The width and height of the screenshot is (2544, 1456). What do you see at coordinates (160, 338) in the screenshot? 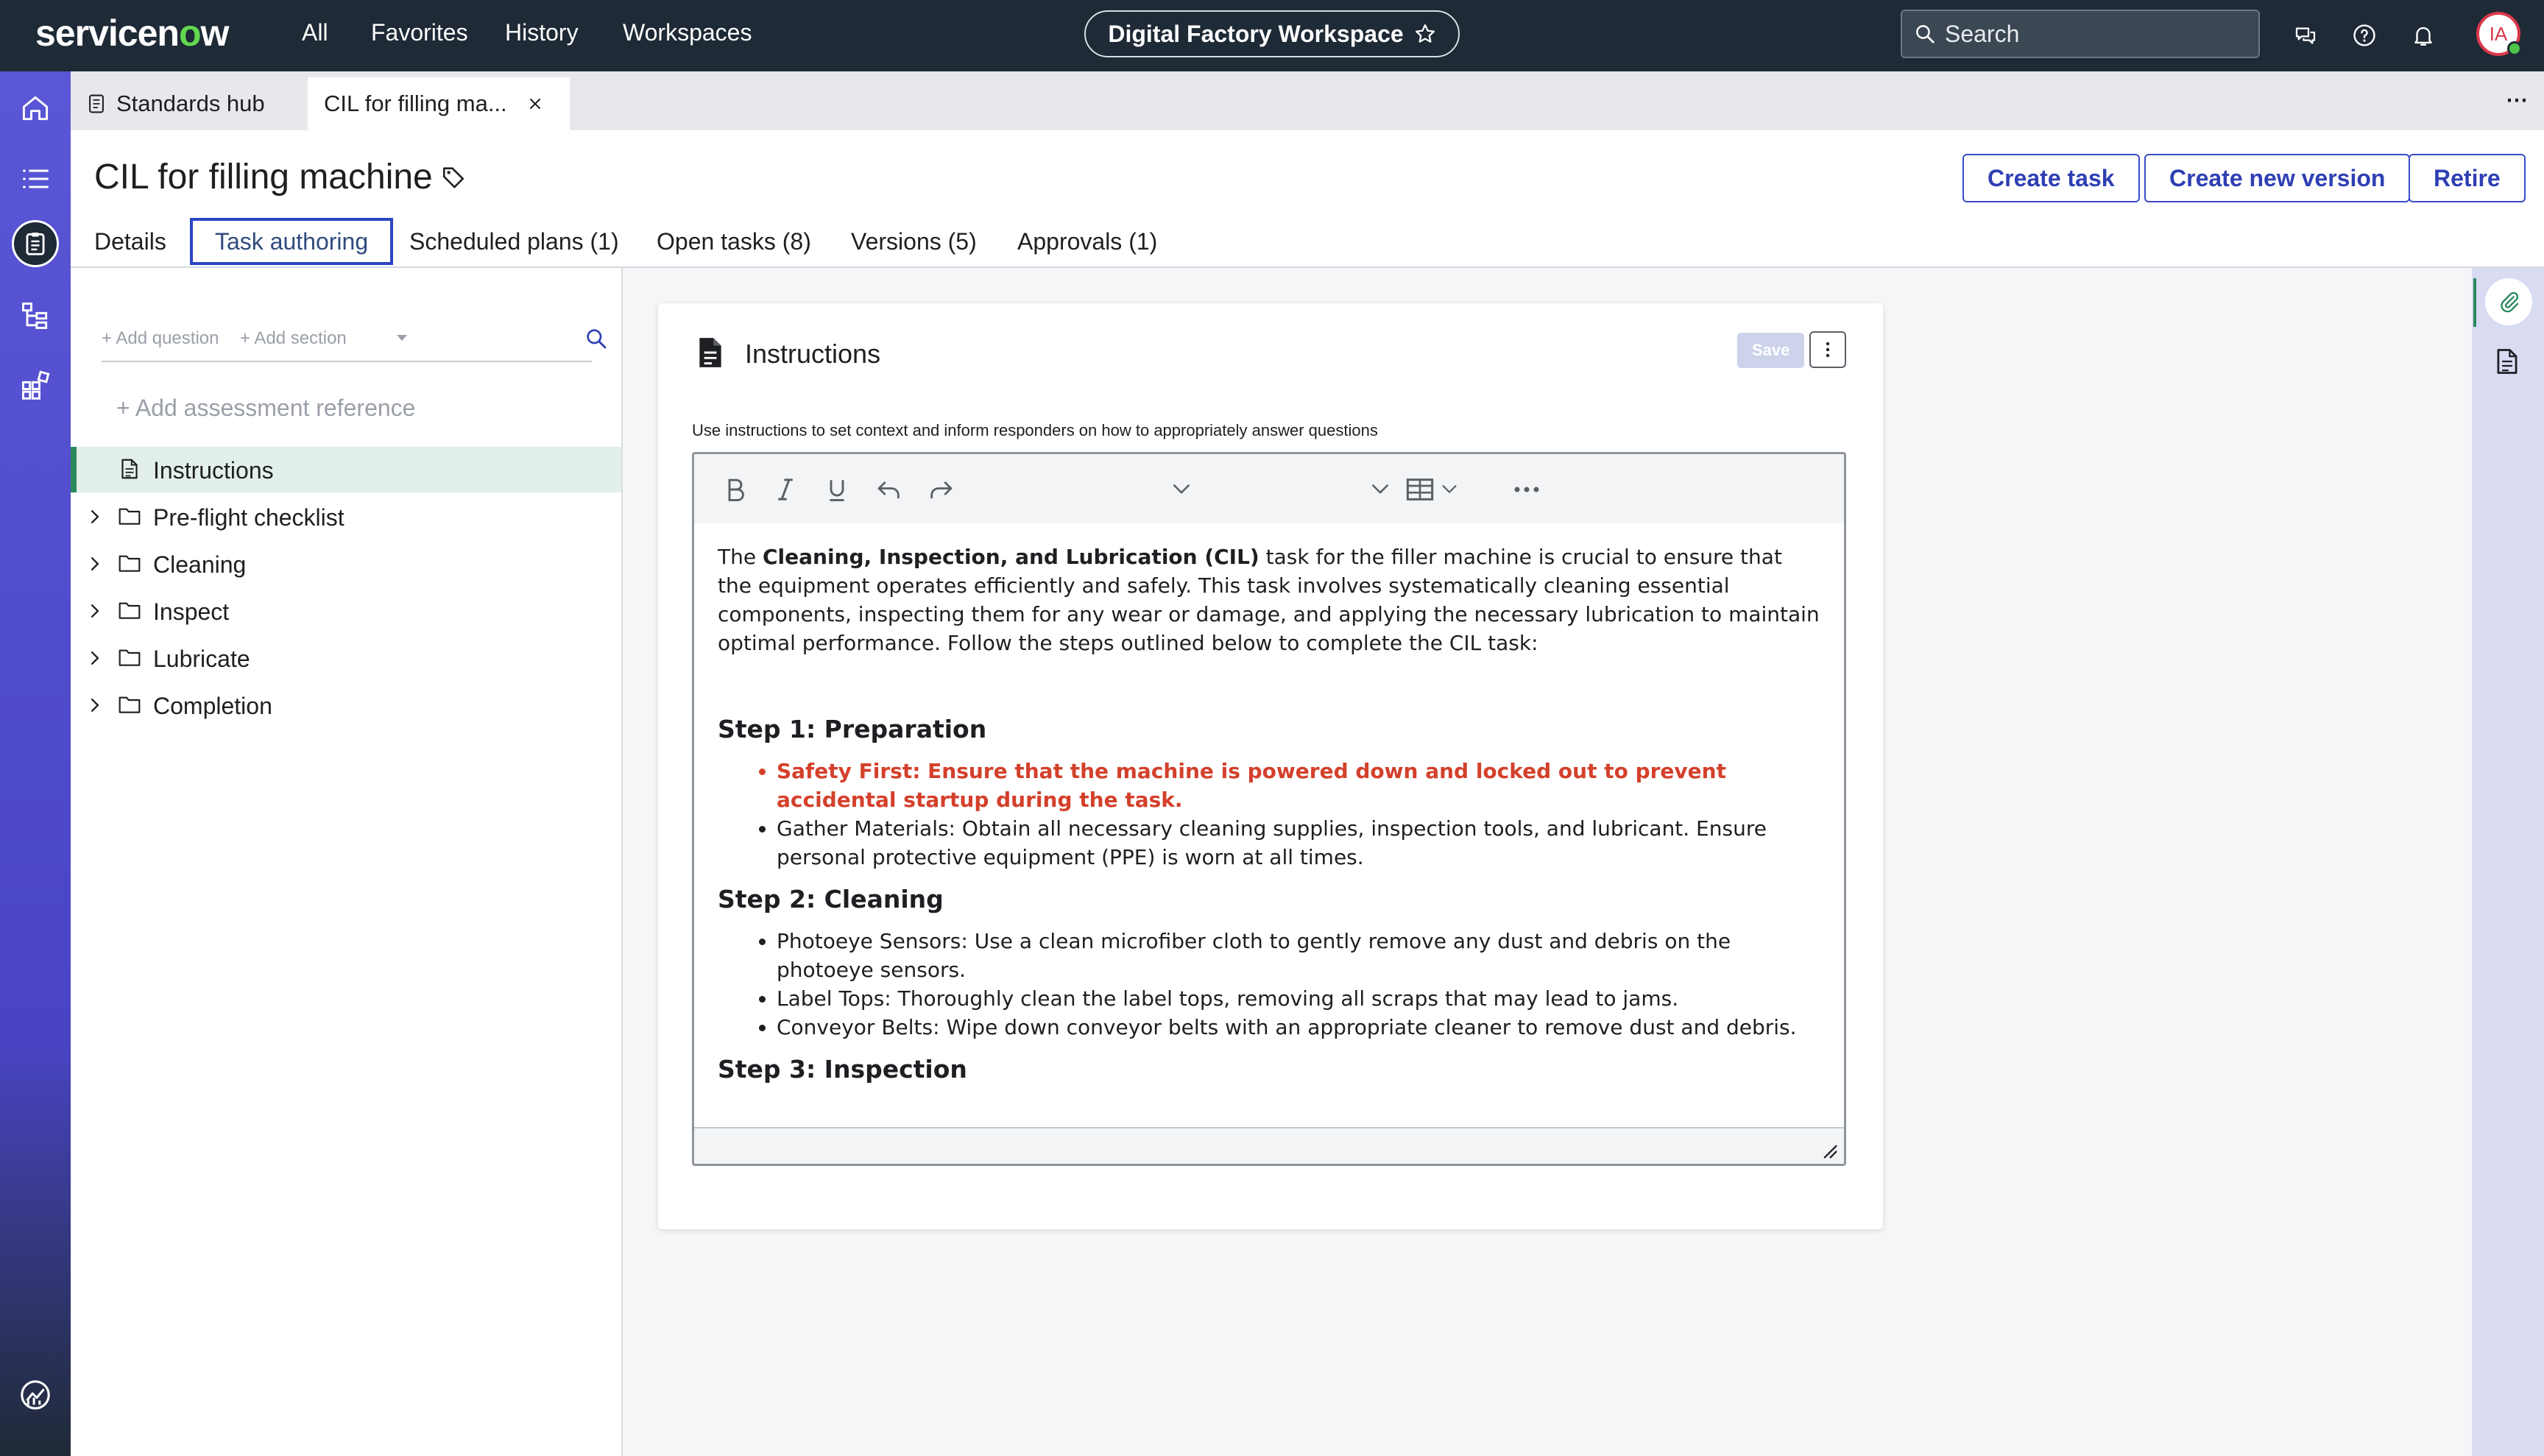
I see `add-question-button: + Add question` at bounding box center [160, 338].